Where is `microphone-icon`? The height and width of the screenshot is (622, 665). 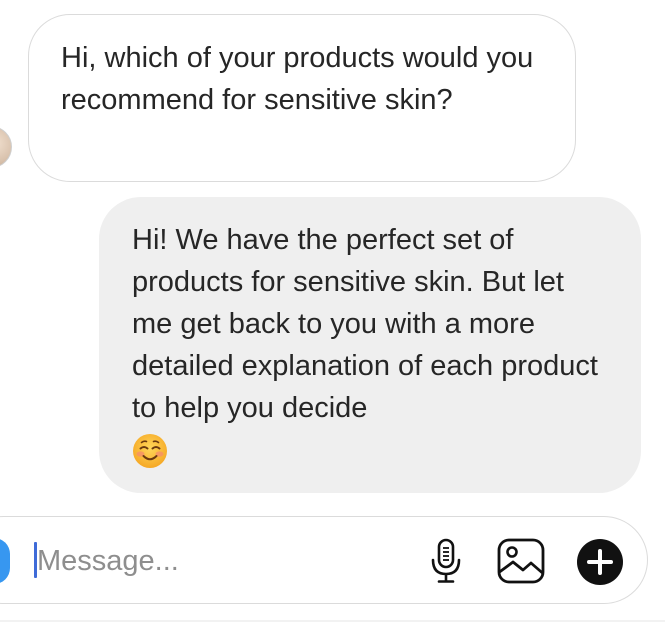
microphone-icon is located at coordinates (446, 560).